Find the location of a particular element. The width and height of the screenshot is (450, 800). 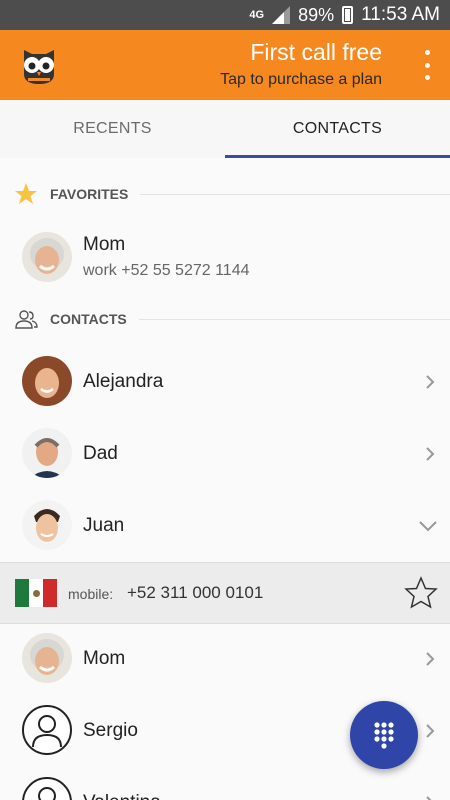

owl-logo-icon is located at coordinates (39, 67).